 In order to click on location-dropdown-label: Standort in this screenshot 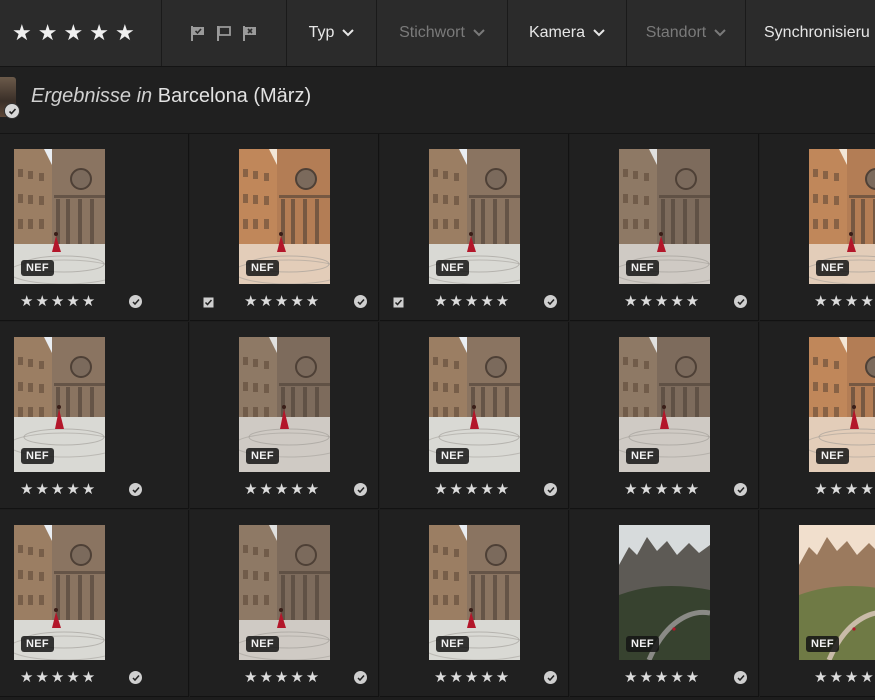, I will do `click(676, 32)`.